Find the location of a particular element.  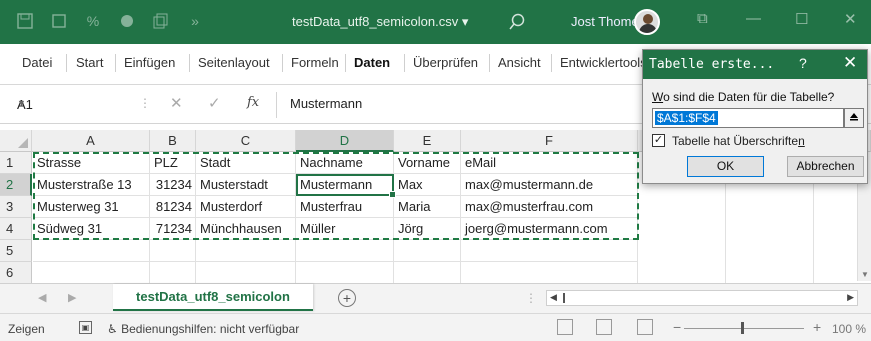

dialog-title-bar: Tabelle erste... ? ✕ is located at coordinates (755, 64).